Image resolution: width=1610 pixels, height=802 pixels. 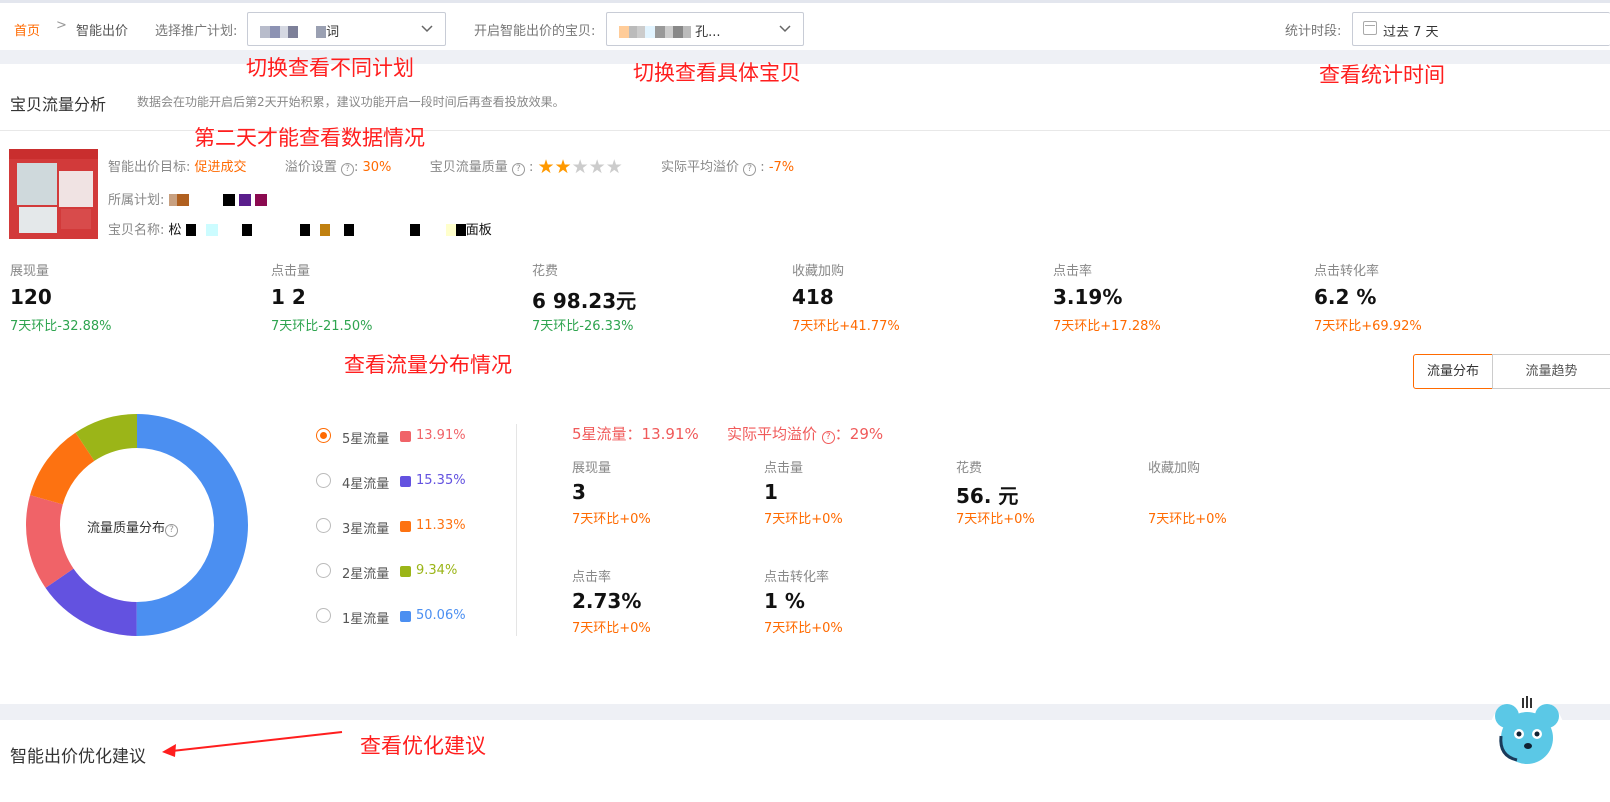 I want to click on breadcrumb-current: 智能出价, so click(x=102, y=31).